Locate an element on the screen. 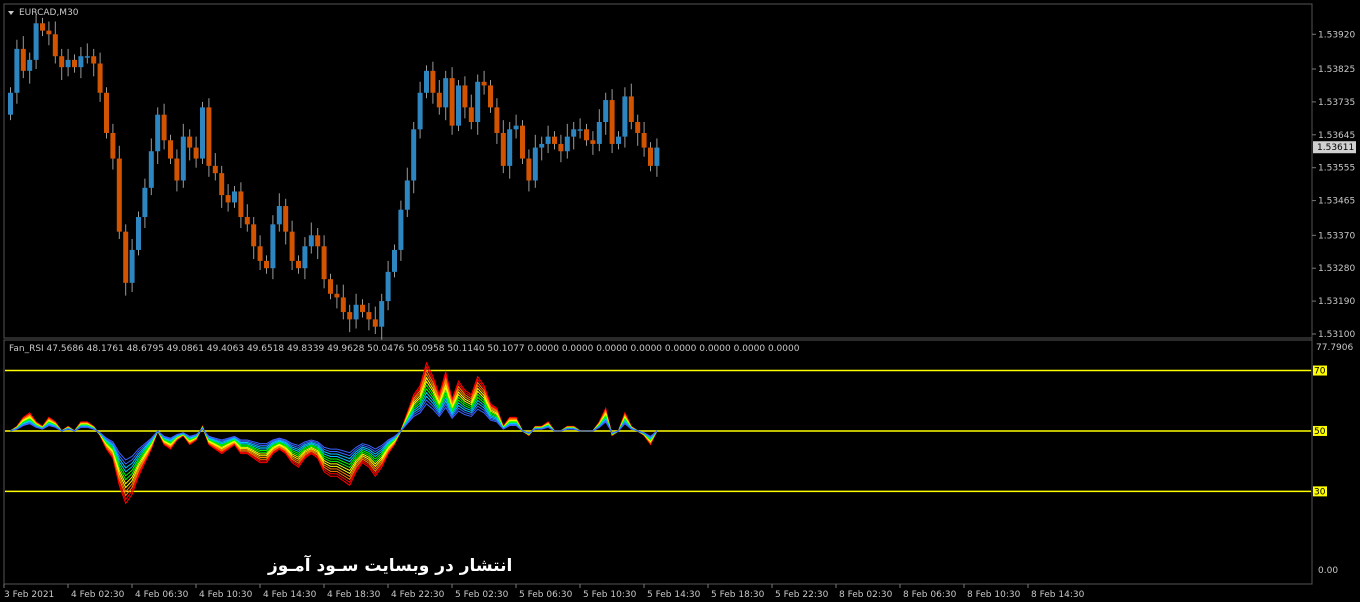 The width and height of the screenshot is (1360, 602). rsi-level-label: 30 is located at coordinates (1320, 492).